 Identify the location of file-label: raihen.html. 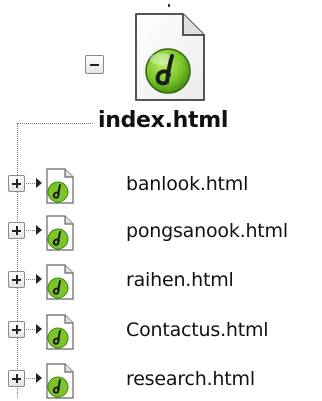
(180, 280).